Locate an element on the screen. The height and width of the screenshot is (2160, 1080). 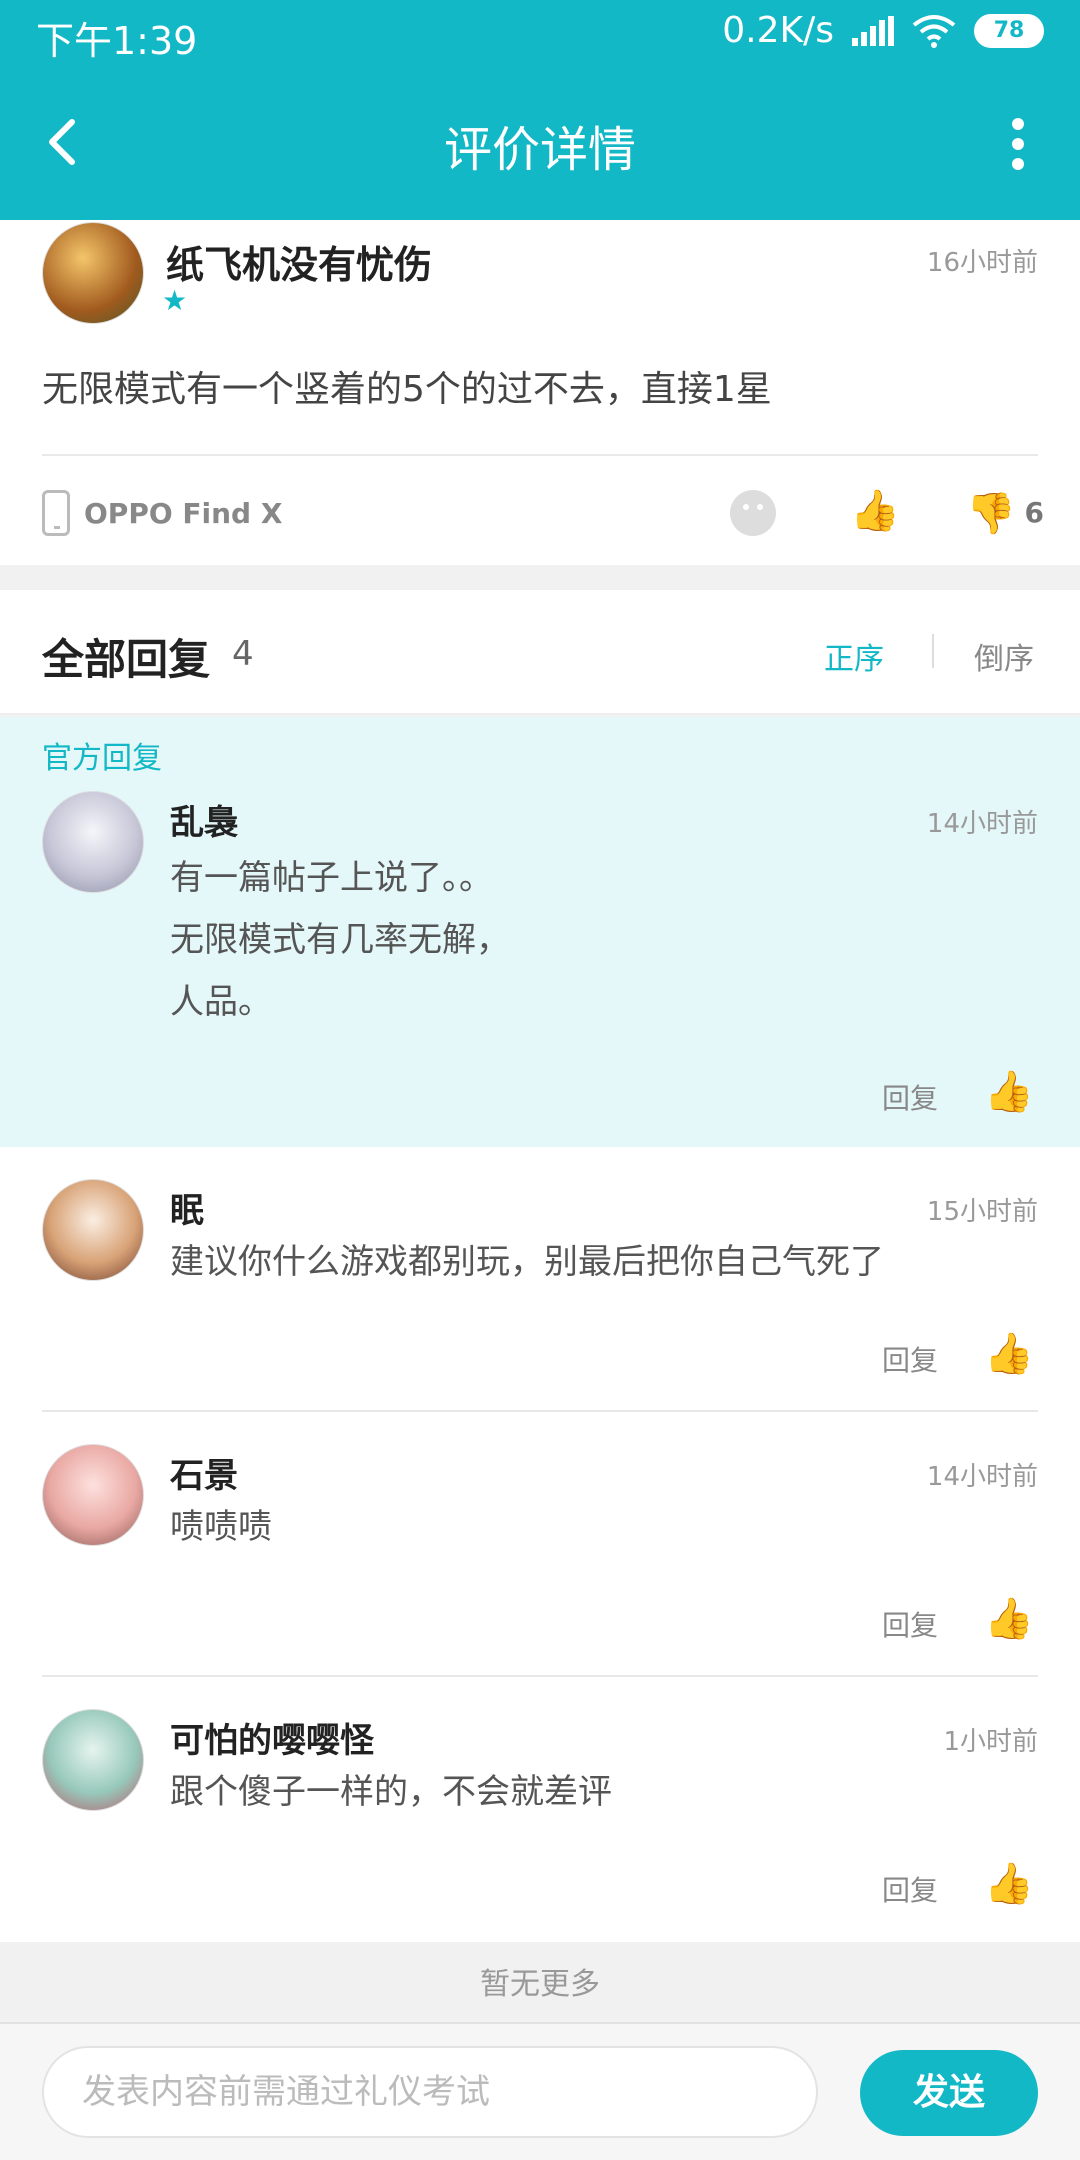
reply-item: 可怕的嘤嘤怪 1小时前 跟个傻子一样的，不会就差评 回复 👍 is located at coordinates (540, 1809).